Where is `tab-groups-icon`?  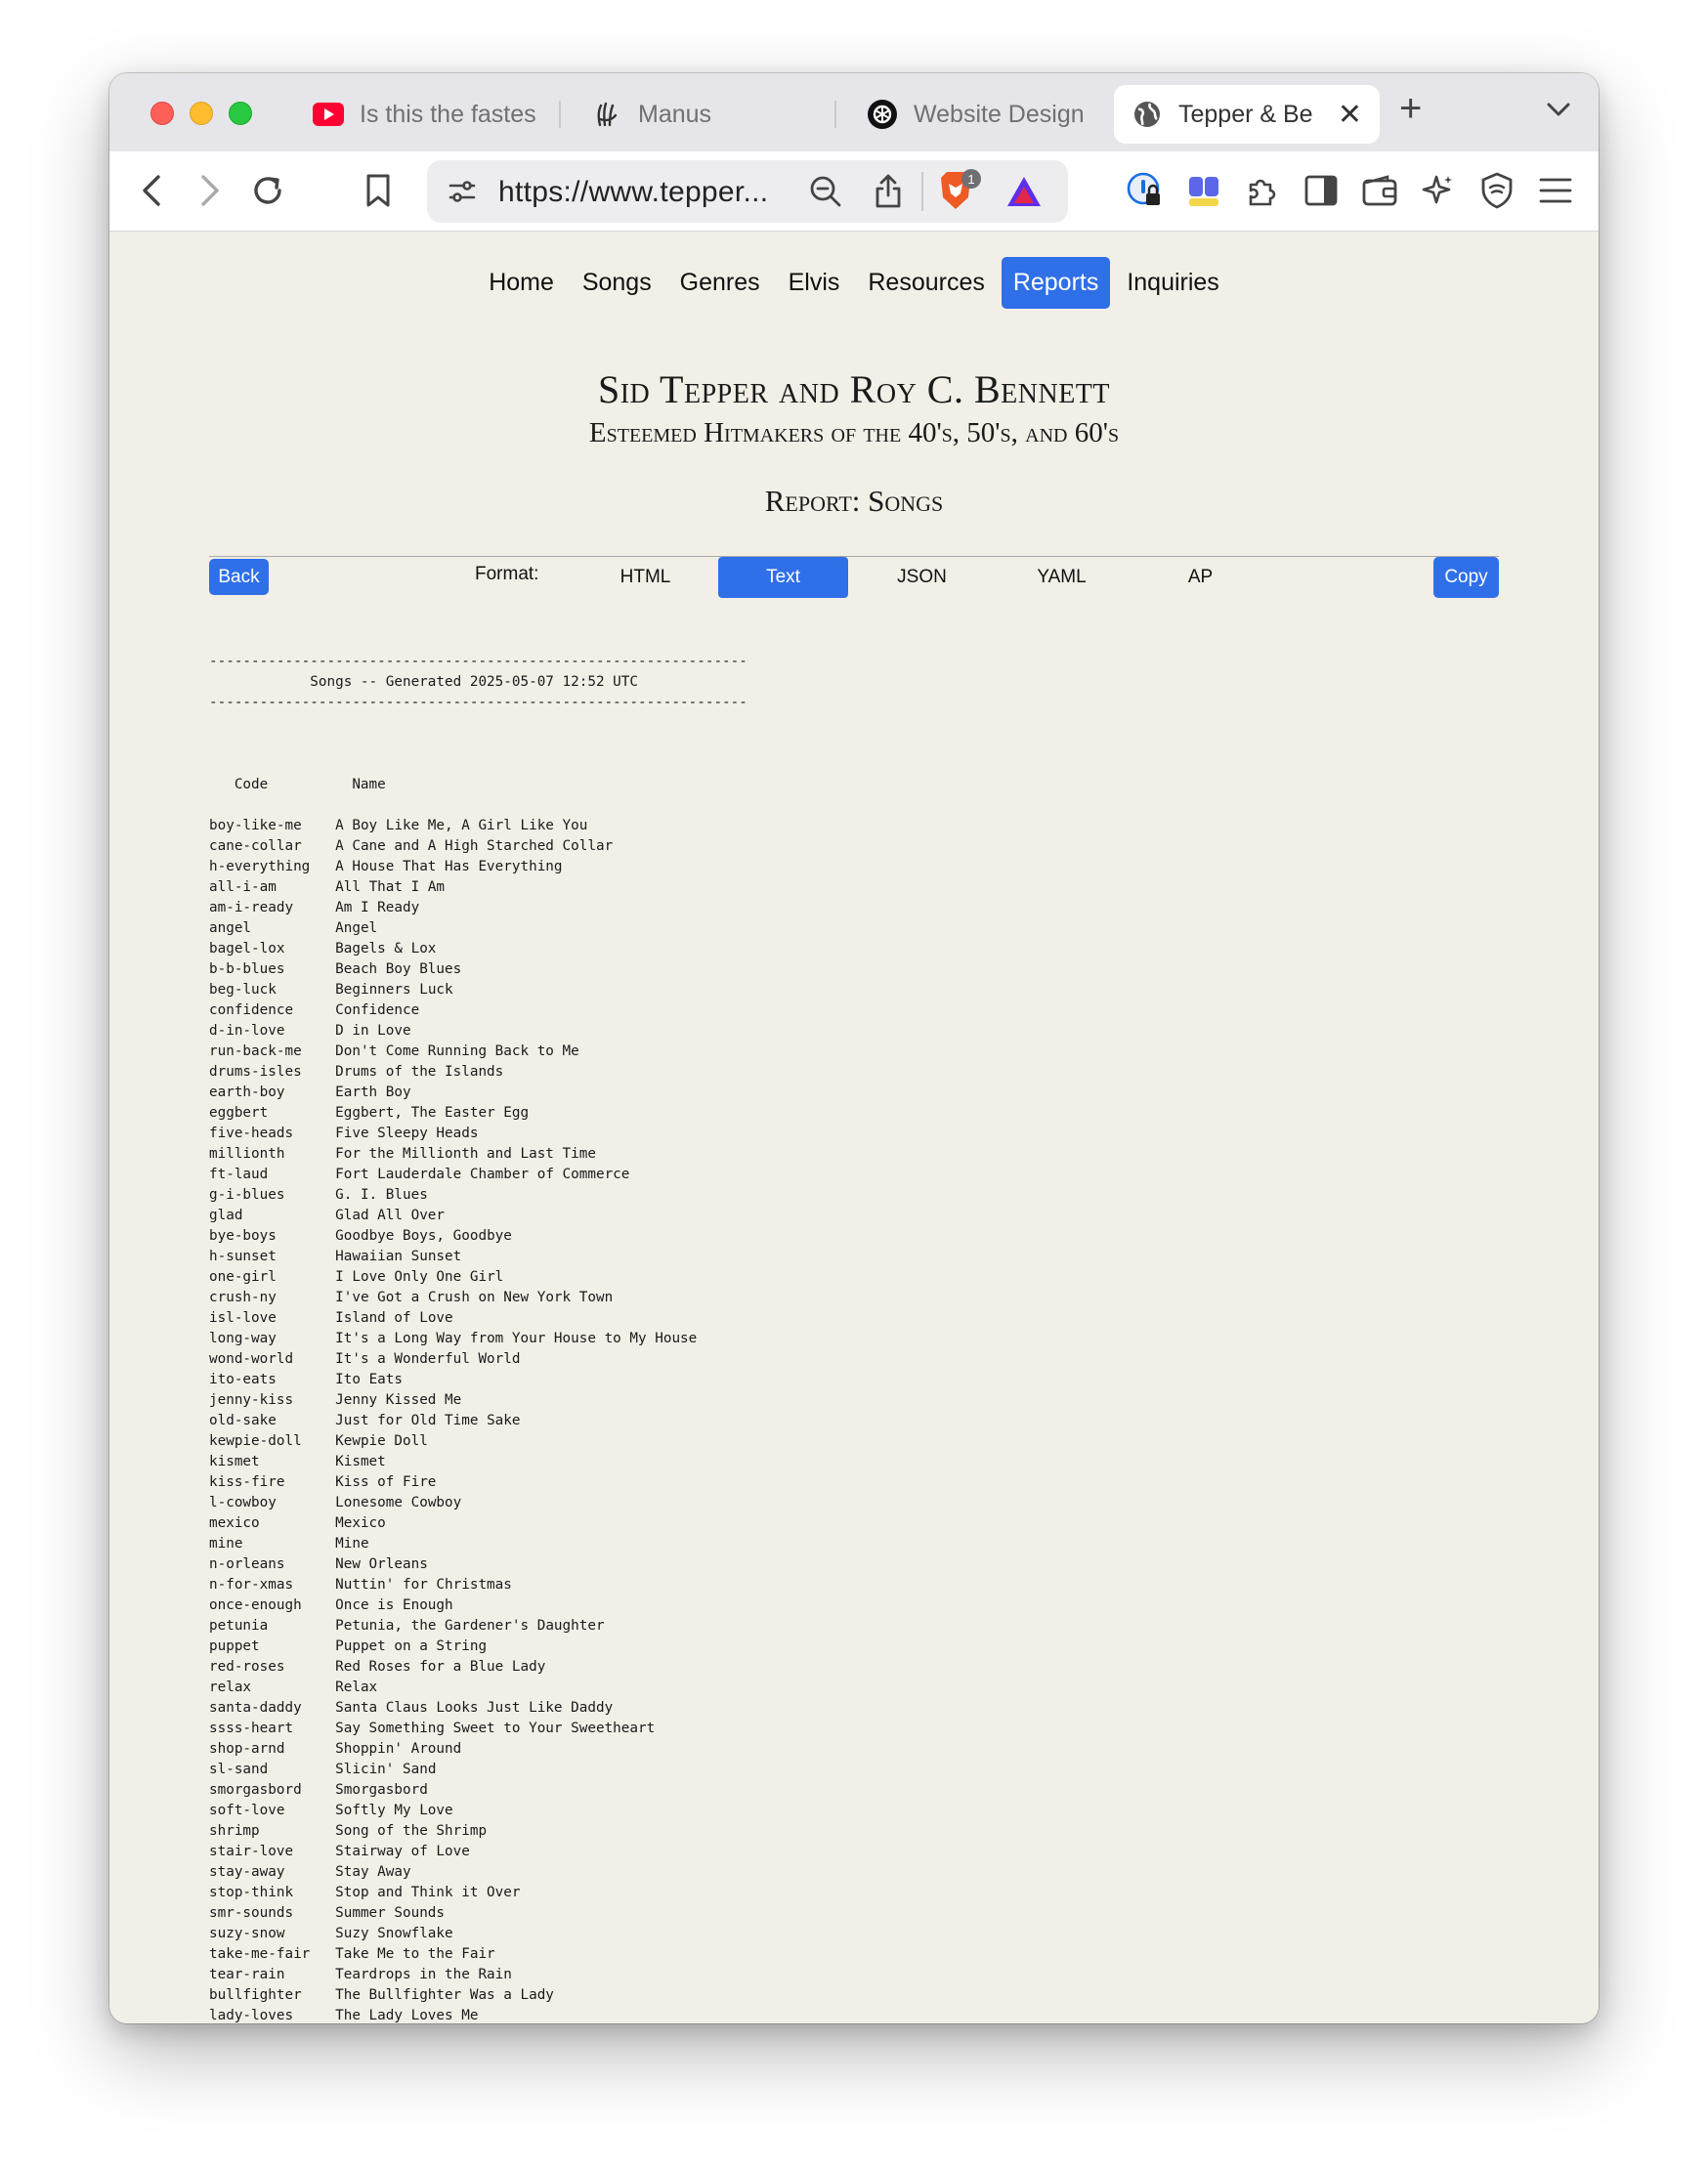
tab-groups-icon is located at coordinates (1203, 190).